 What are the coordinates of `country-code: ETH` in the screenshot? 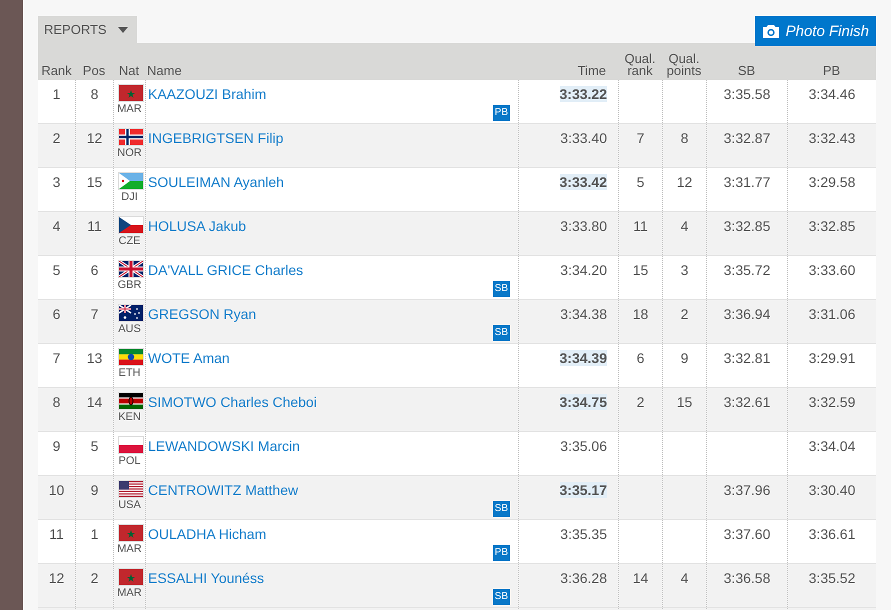 It's located at (129, 373).